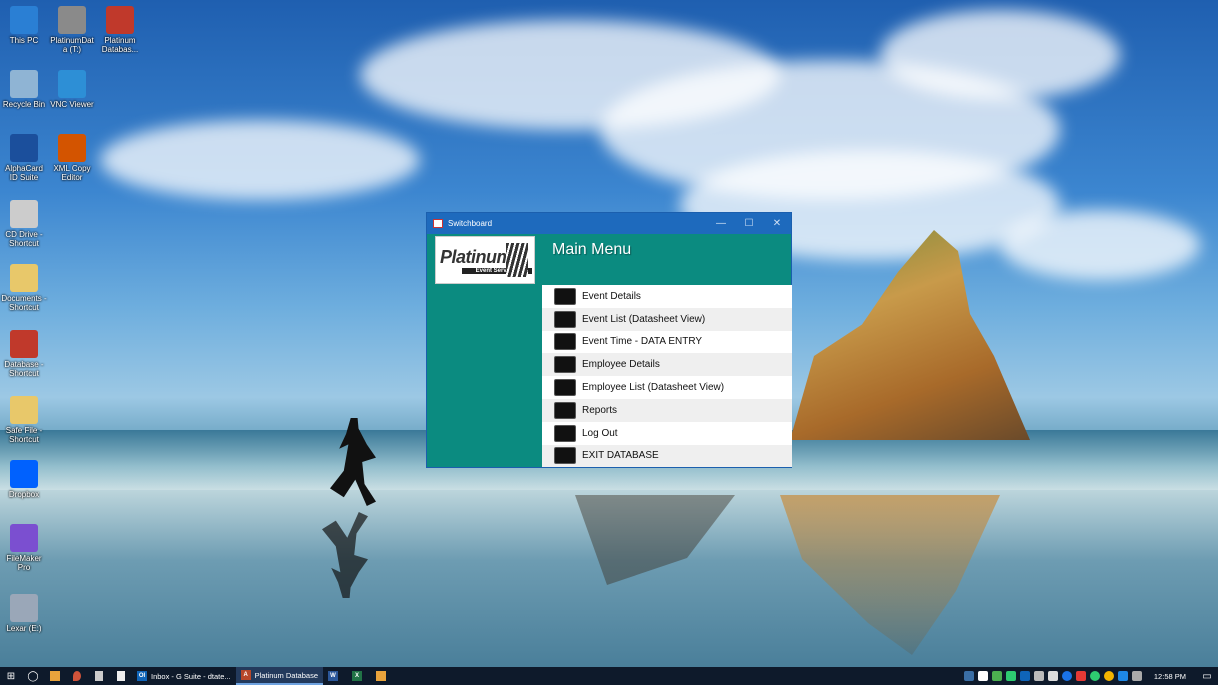 The image size is (1218, 685). What do you see at coordinates (279, 676) in the screenshot?
I see `taskbar-app: A Platinum Database` at bounding box center [279, 676].